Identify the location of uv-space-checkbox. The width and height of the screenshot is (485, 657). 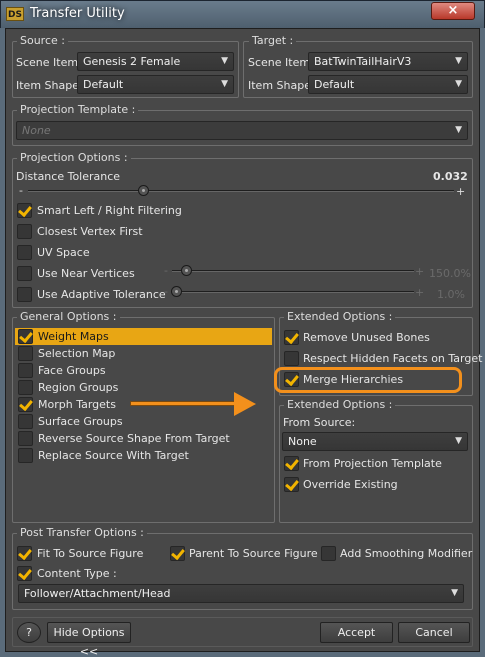
(24, 252).